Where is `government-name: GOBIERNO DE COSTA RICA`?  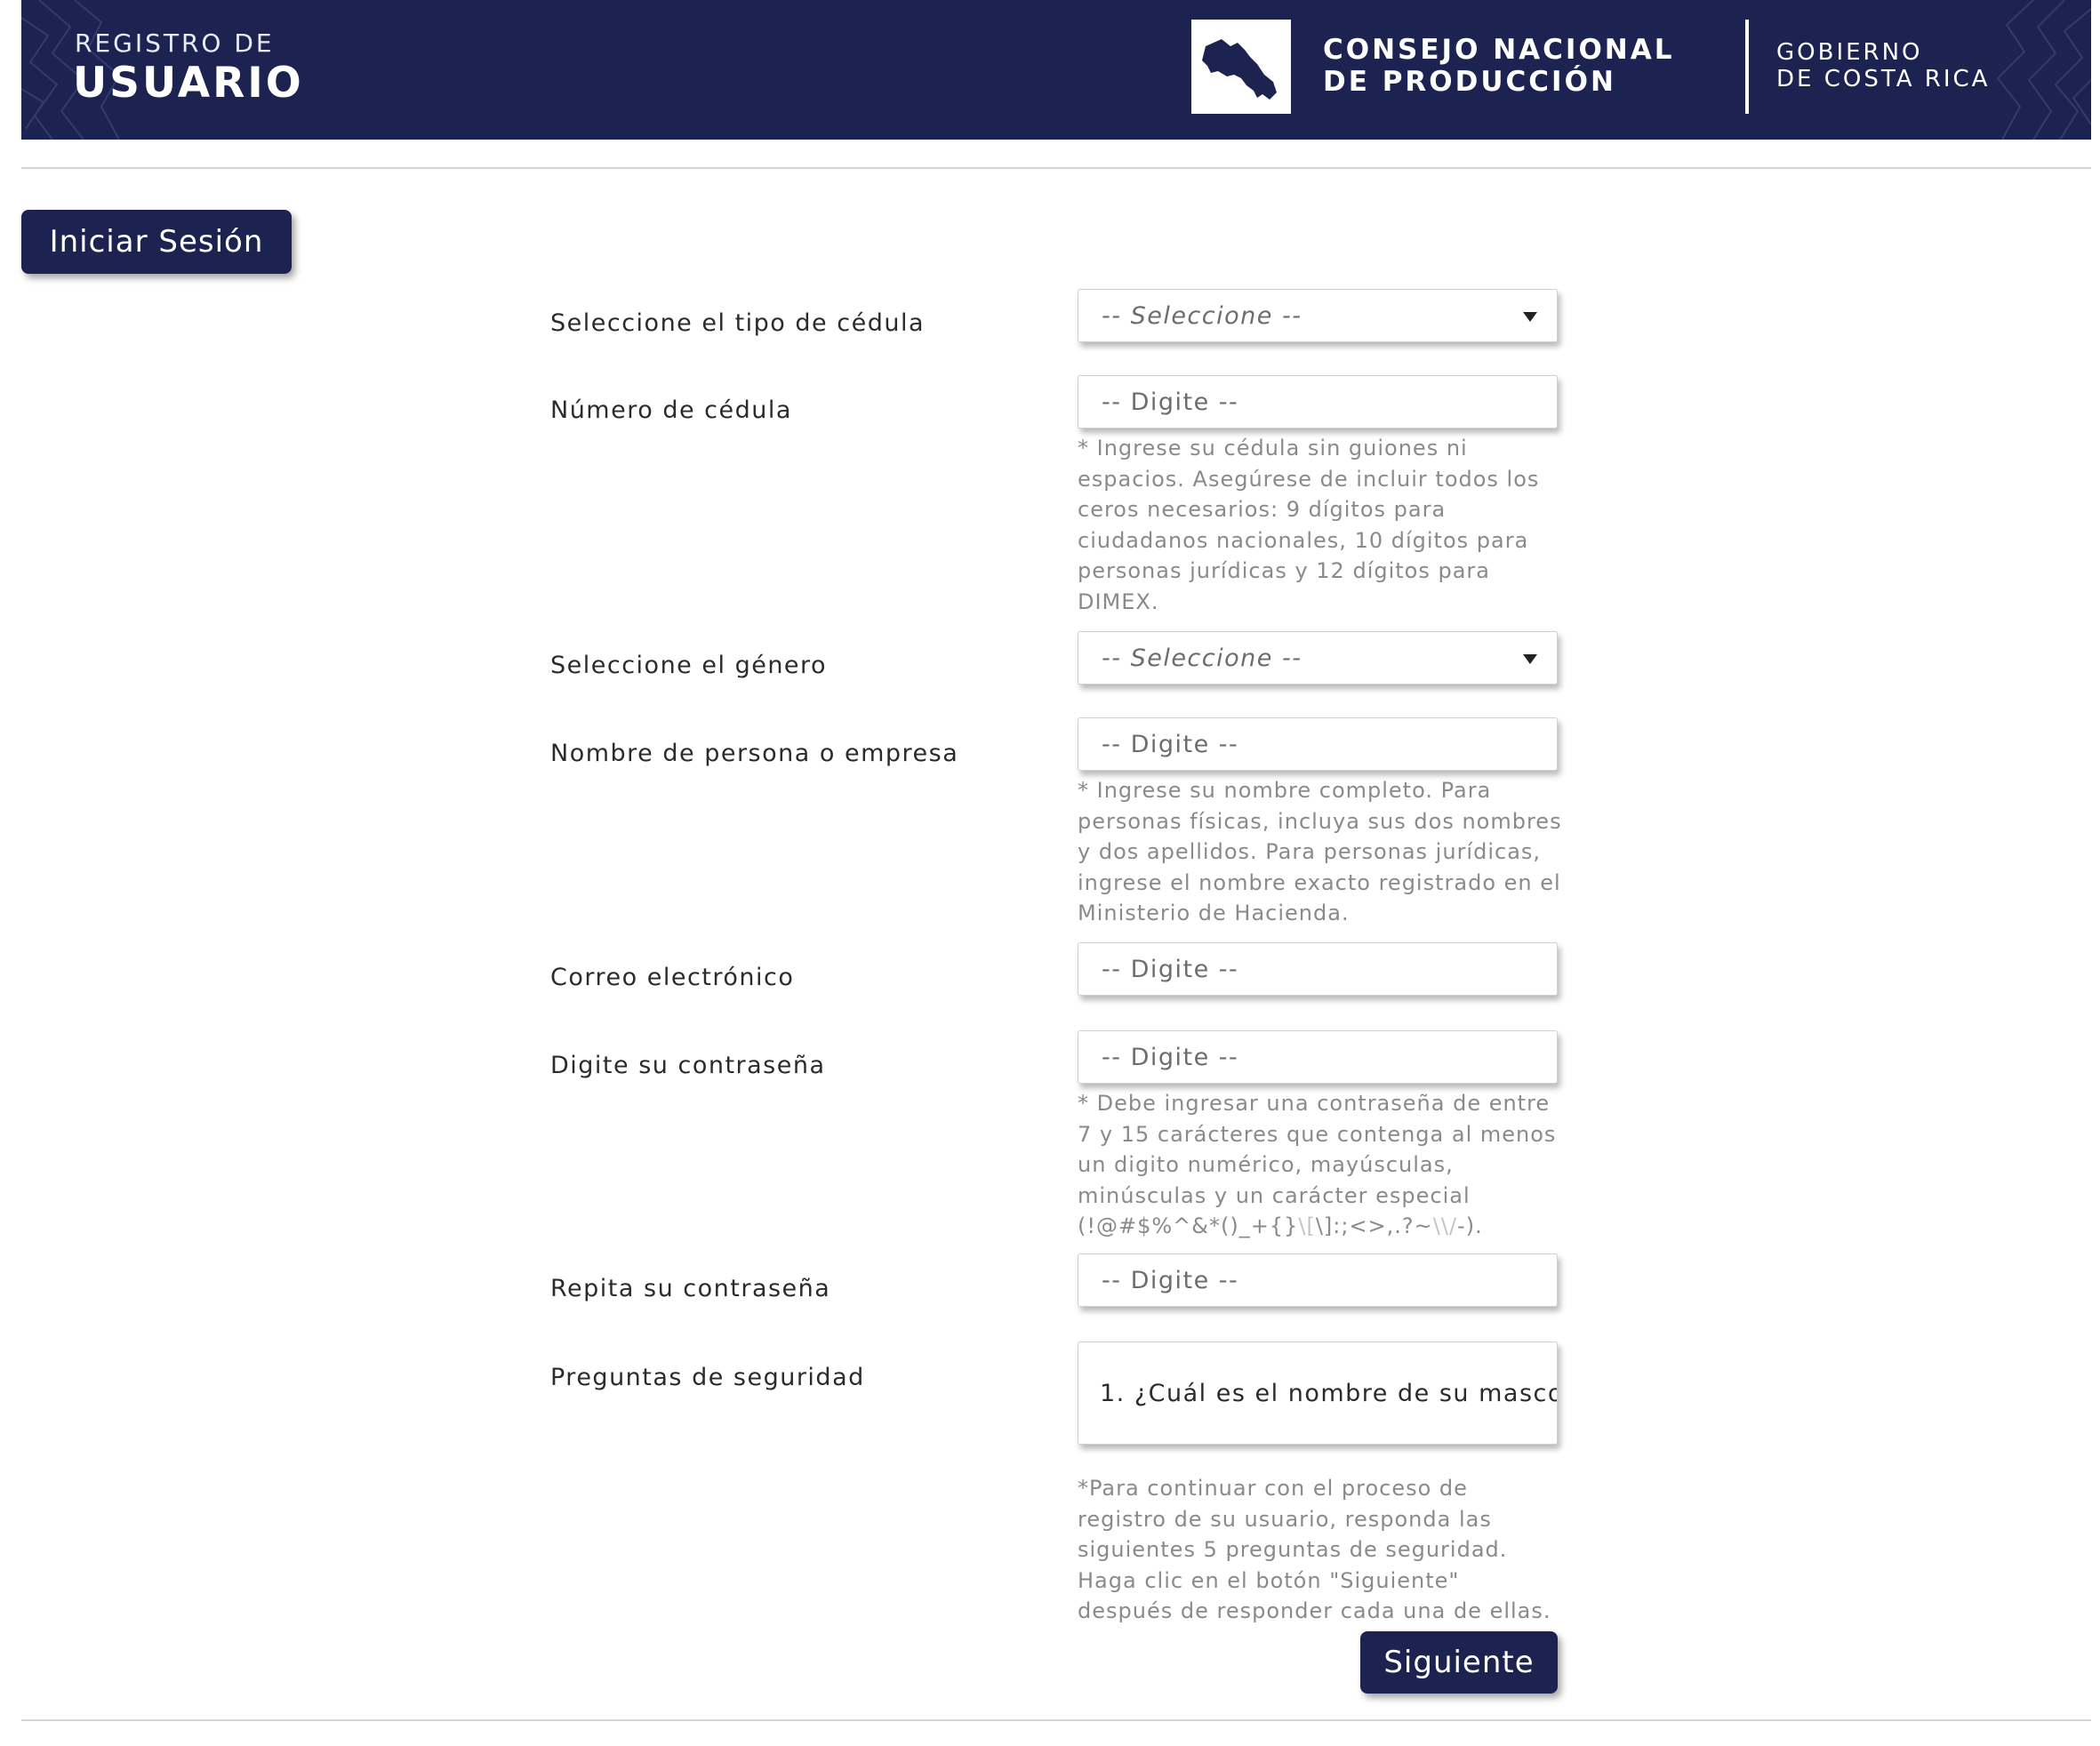
government-name: GOBIERNO DE COSTA RICA is located at coordinates (1883, 65).